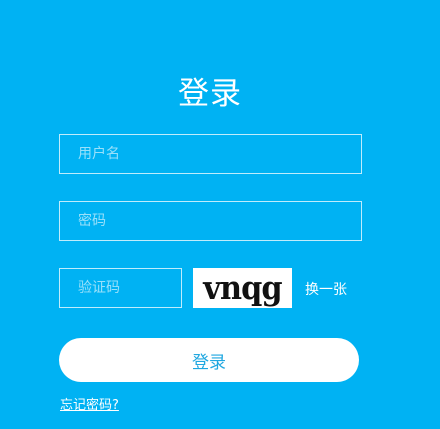 The width and height of the screenshot is (440, 429). What do you see at coordinates (89, 403) in the screenshot?
I see `forgot-password-link: 忘记密码?` at bounding box center [89, 403].